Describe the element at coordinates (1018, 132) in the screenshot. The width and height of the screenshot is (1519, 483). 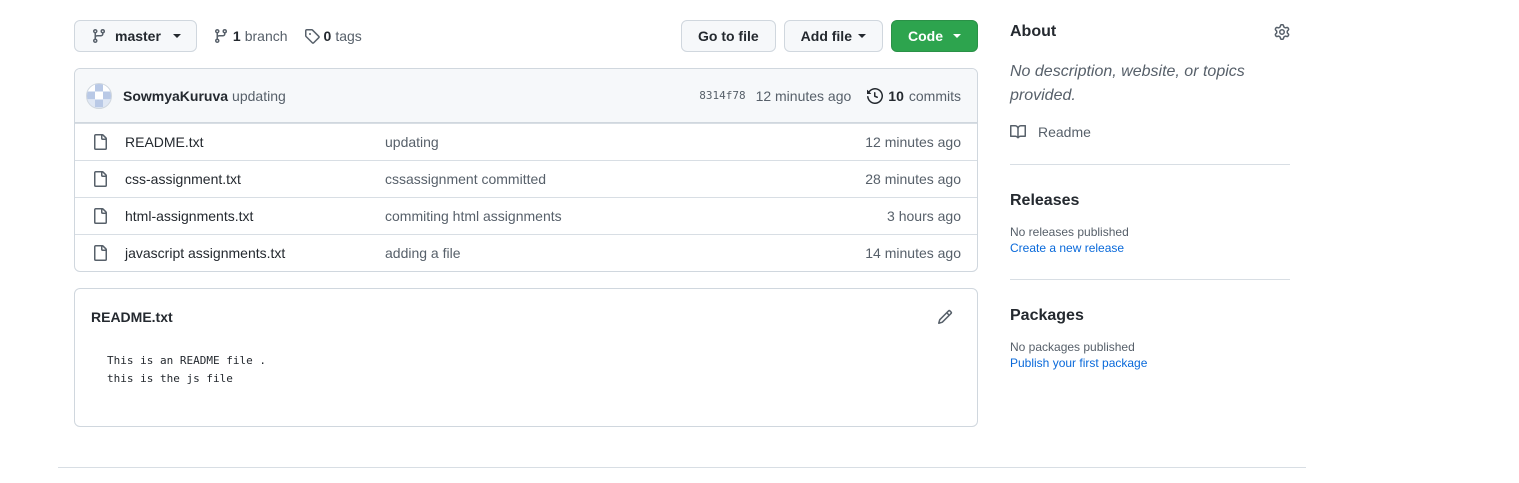
I see `book-icon` at that location.